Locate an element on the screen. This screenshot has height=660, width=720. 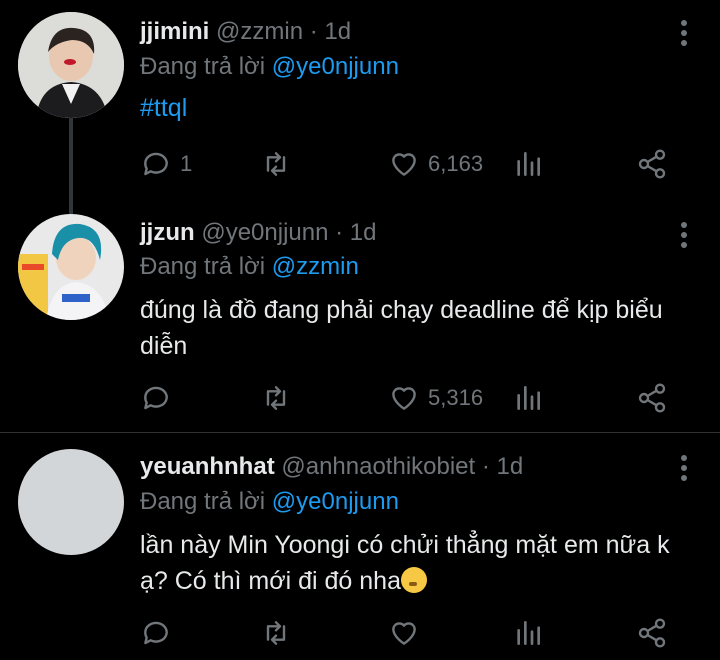
like-button is located at coordinates (408, 633).